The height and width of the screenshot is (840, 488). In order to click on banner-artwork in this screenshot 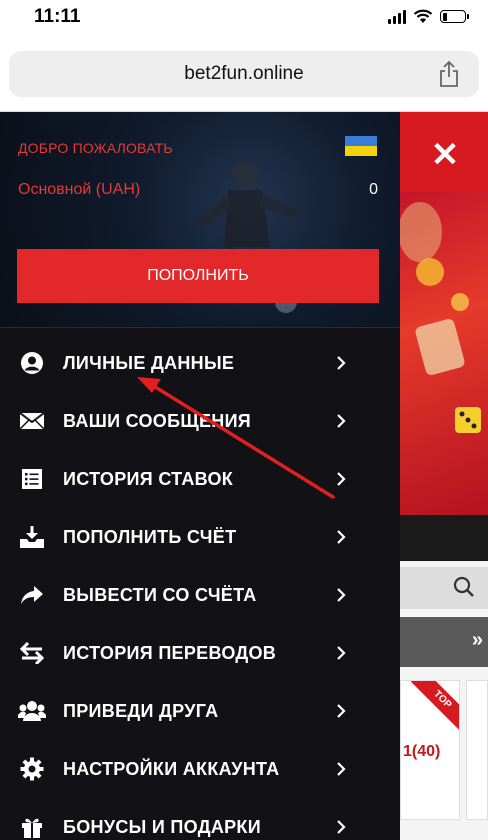, I will do `click(444, 353)`.